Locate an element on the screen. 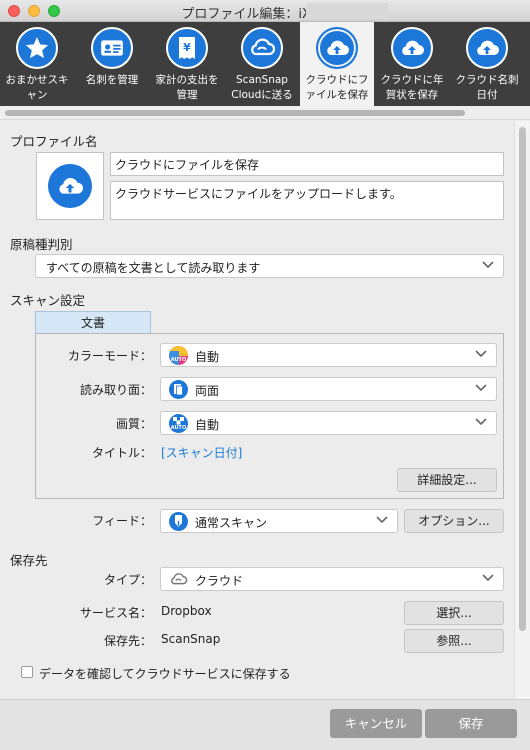 The width and height of the screenshot is (530, 750). star-icon is located at coordinates (37, 48).